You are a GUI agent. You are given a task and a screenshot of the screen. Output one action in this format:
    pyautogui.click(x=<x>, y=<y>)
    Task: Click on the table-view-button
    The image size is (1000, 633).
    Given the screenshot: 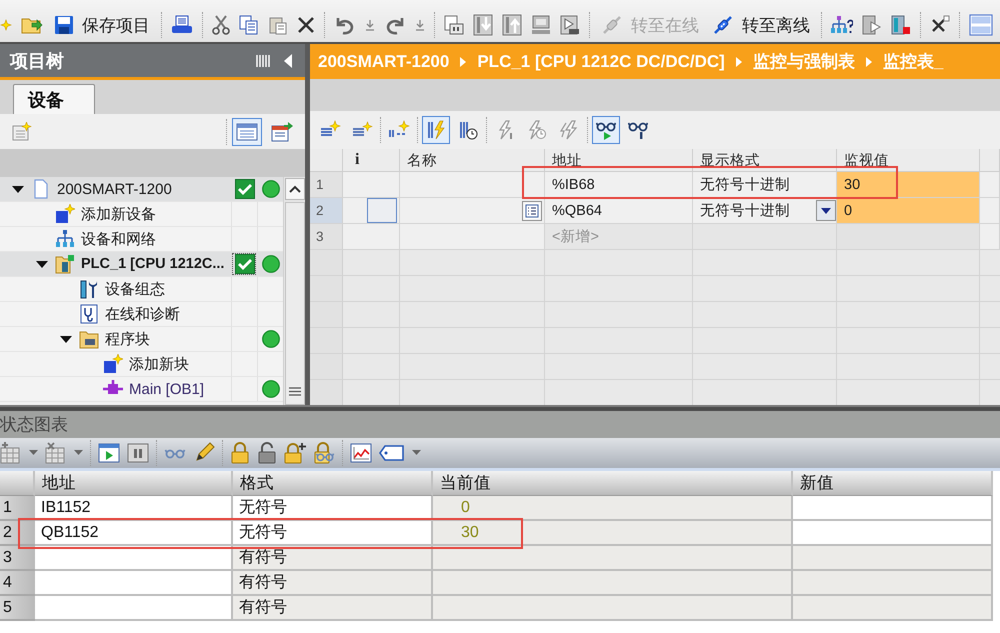 What is the action you would take?
    pyautogui.click(x=247, y=132)
    